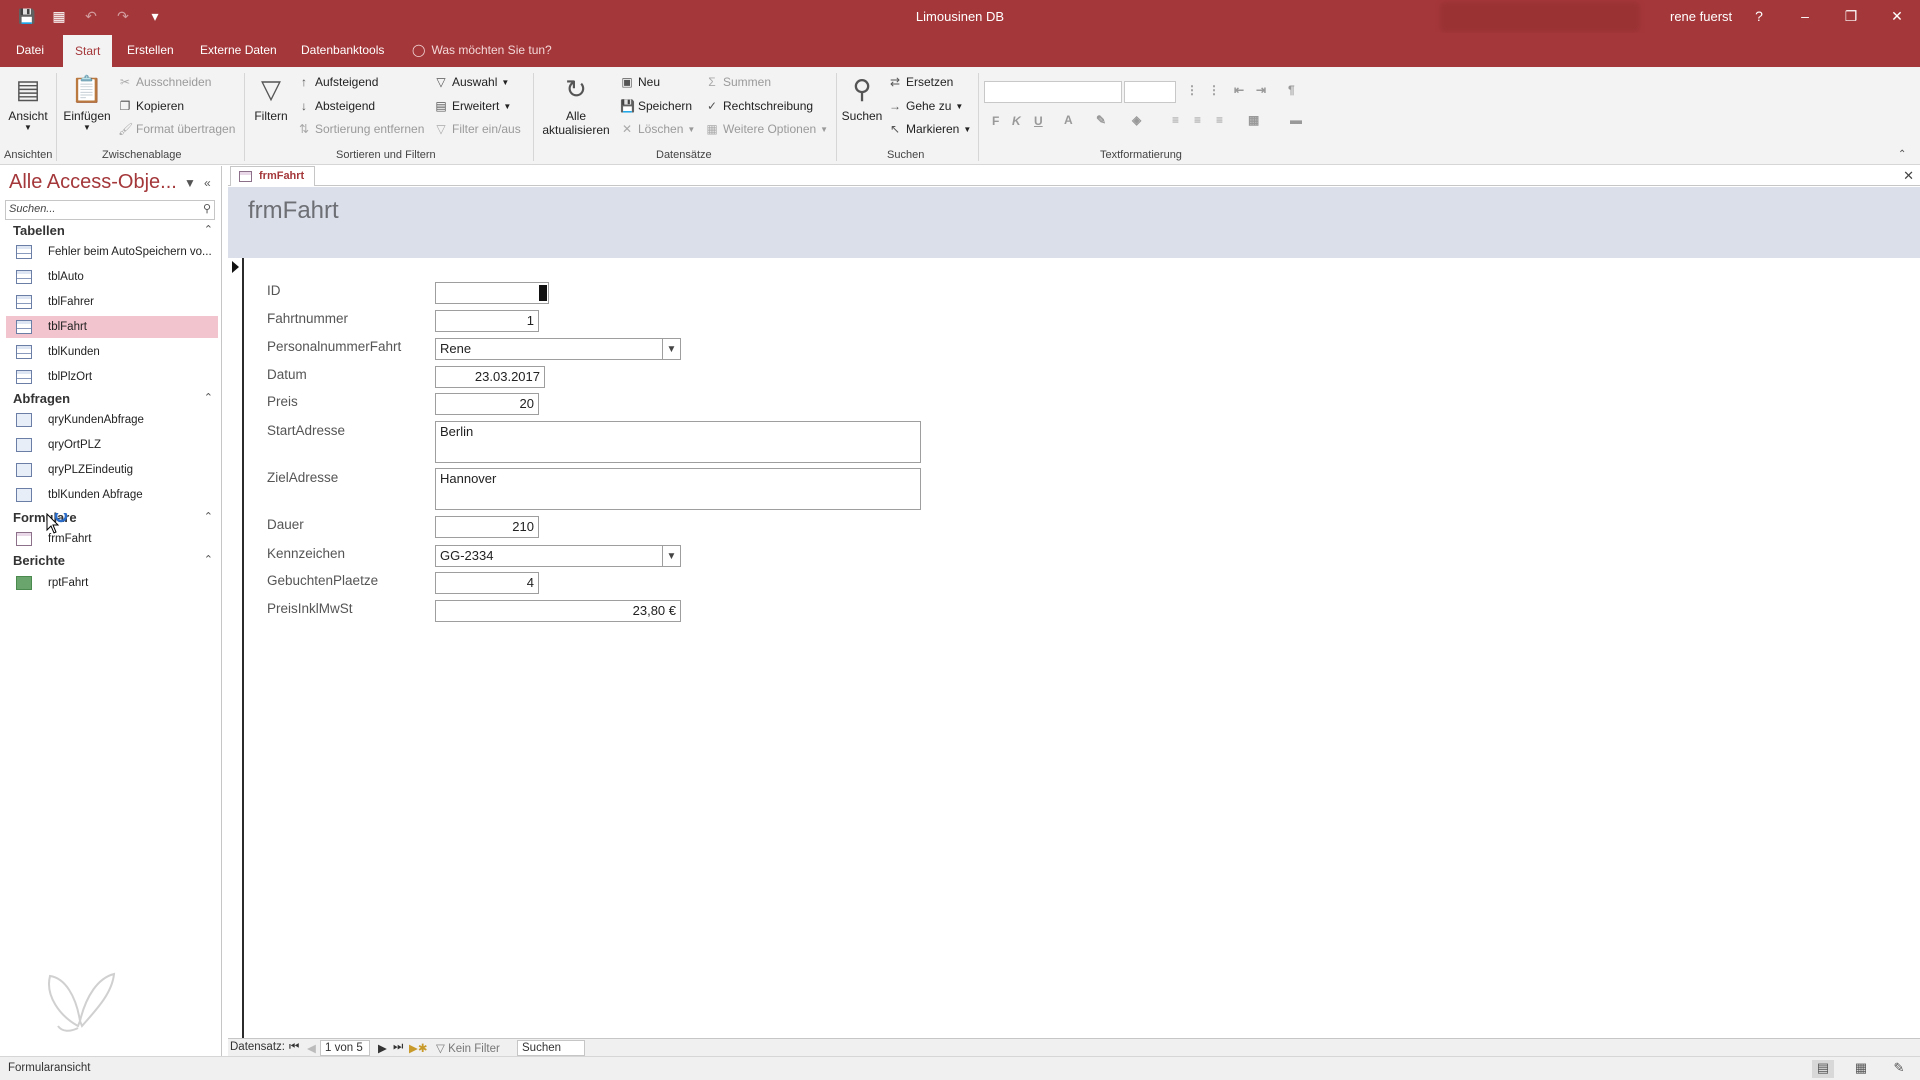 The width and height of the screenshot is (1920, 1080). What do you see at coordinates (472, 106) in the screenshot?
I see `erweitert-button: ▤ Erweitert ▼` at bounding box center [472, 106].